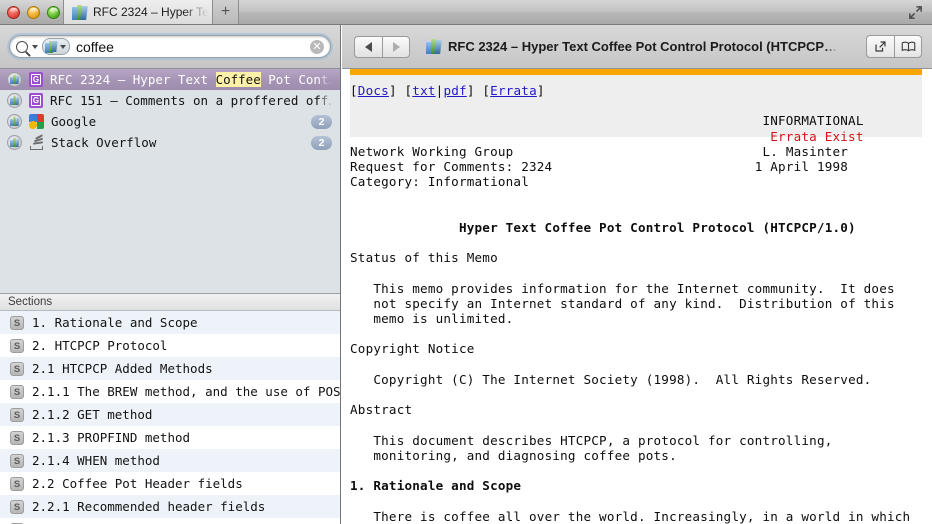 Image resolution: width=932 pixels, height=524 pixels. I want to click on reader-mode-button, so click(908, 46).